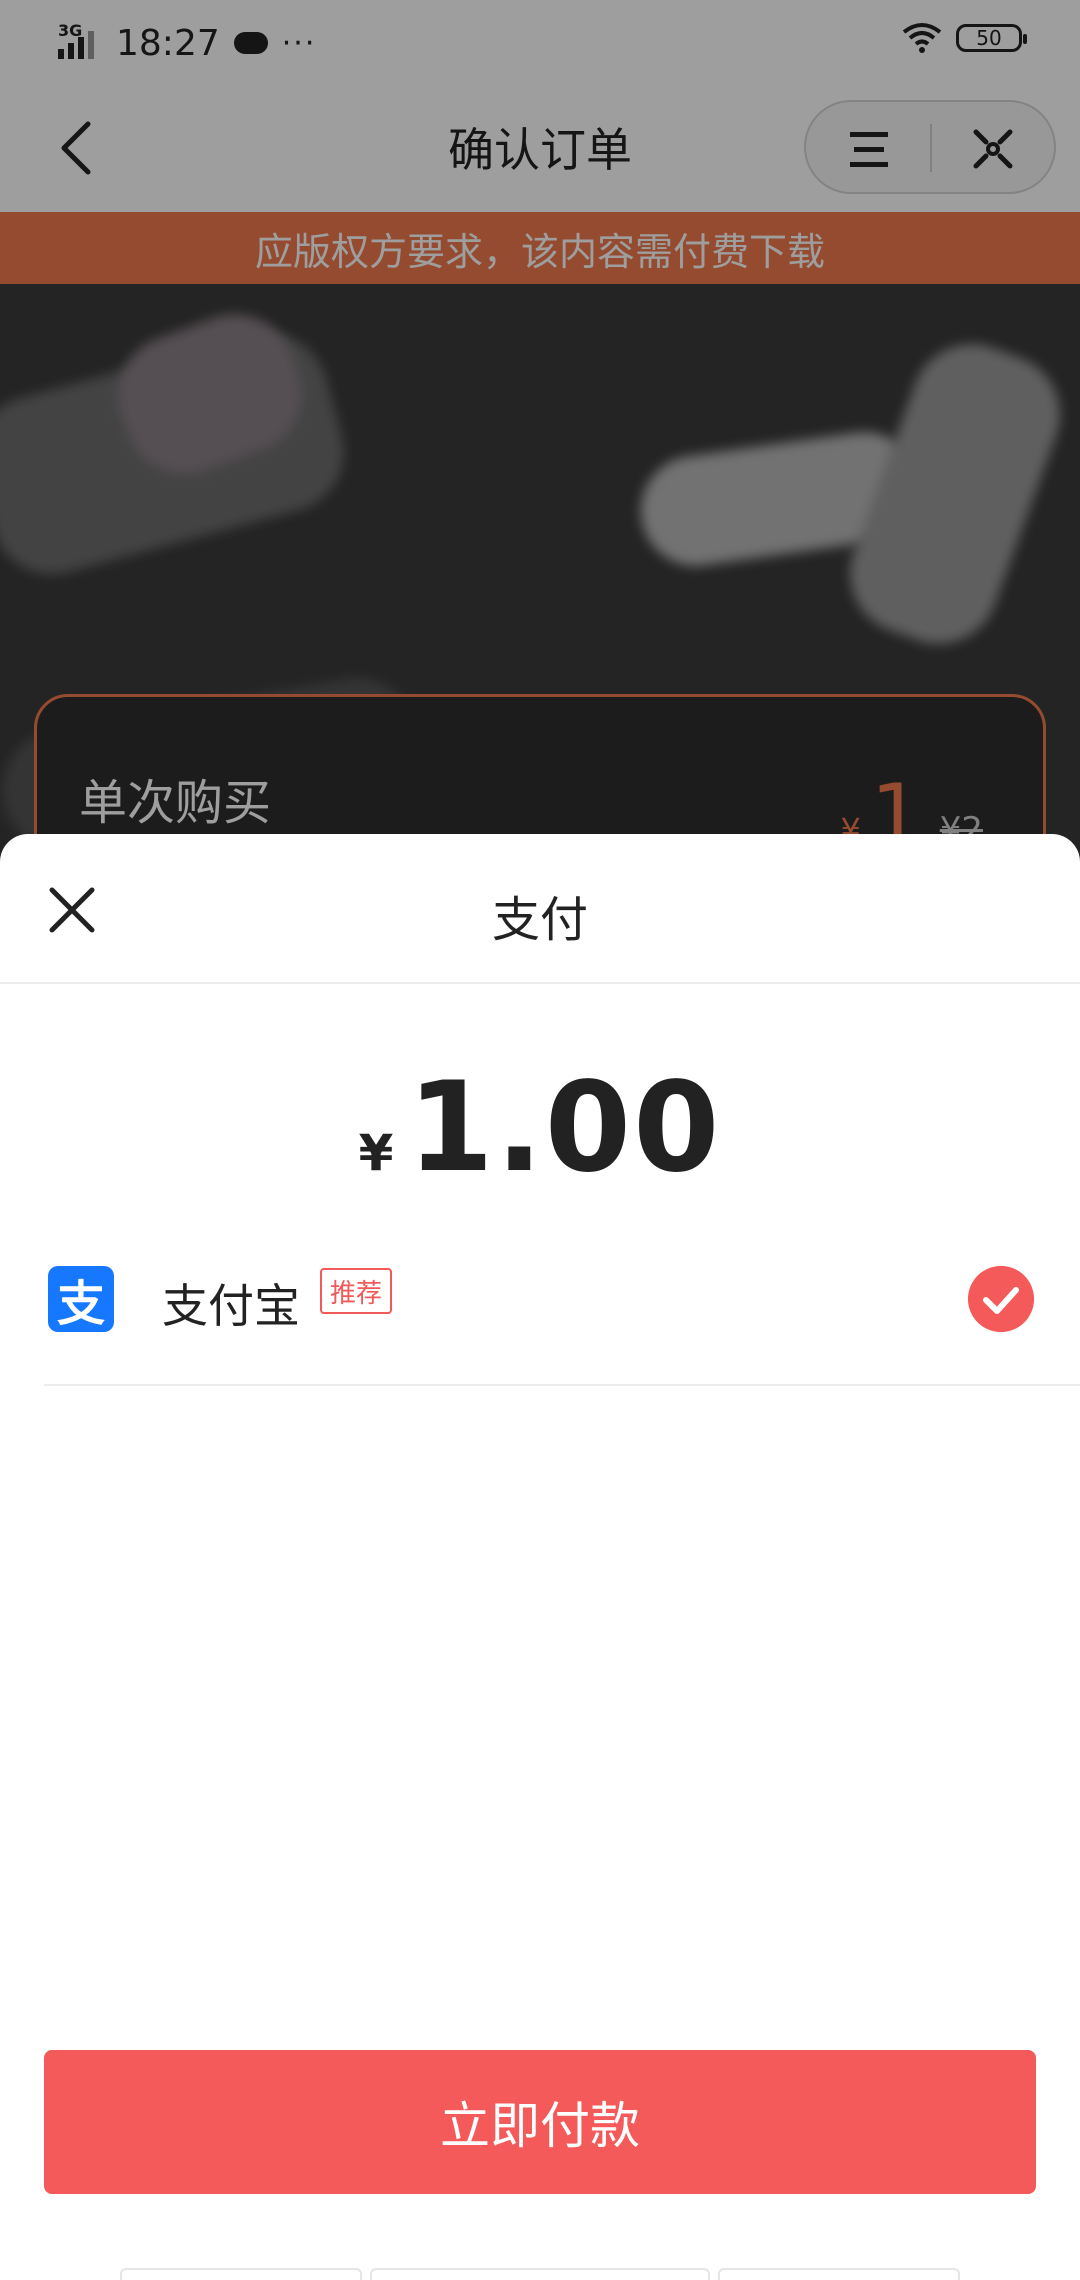 This screenshot has width=1080, height=2280. I want to click on amount-value: 1.00, so click(564, 1128).